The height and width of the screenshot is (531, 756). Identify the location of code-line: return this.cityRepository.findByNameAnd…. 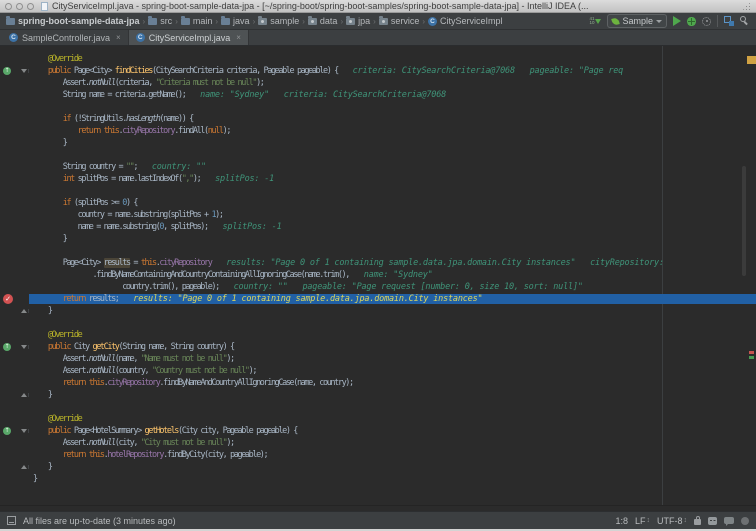
(378, 383).